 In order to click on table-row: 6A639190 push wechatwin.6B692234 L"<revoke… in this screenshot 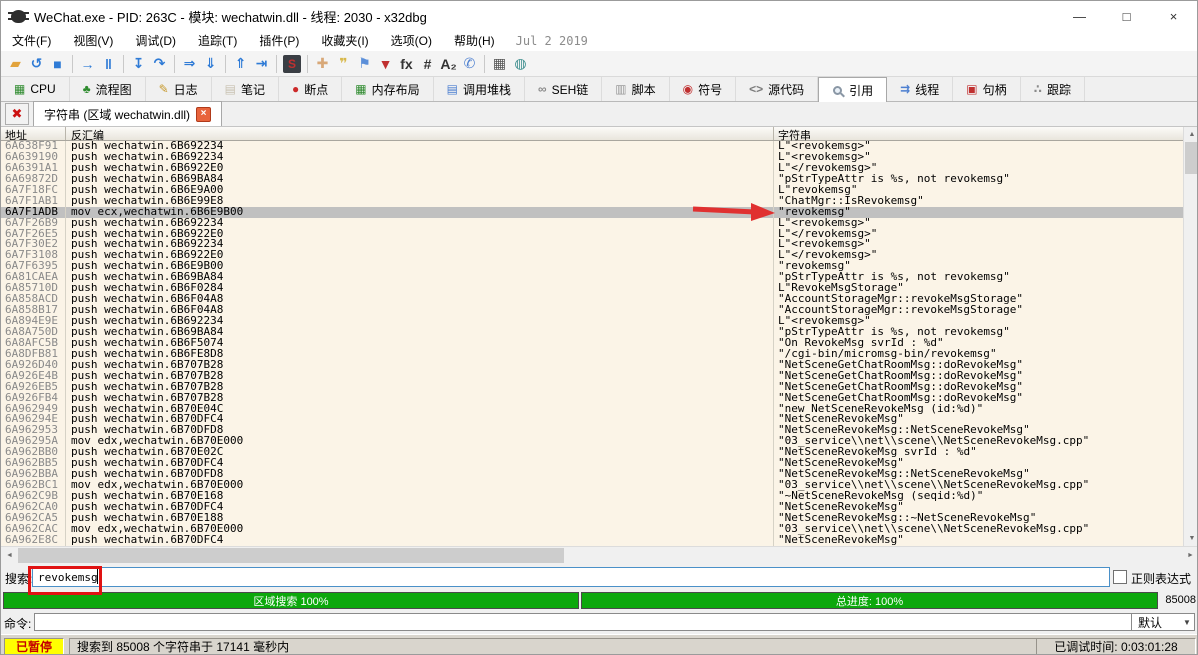, I will do `click(592, 157)`.